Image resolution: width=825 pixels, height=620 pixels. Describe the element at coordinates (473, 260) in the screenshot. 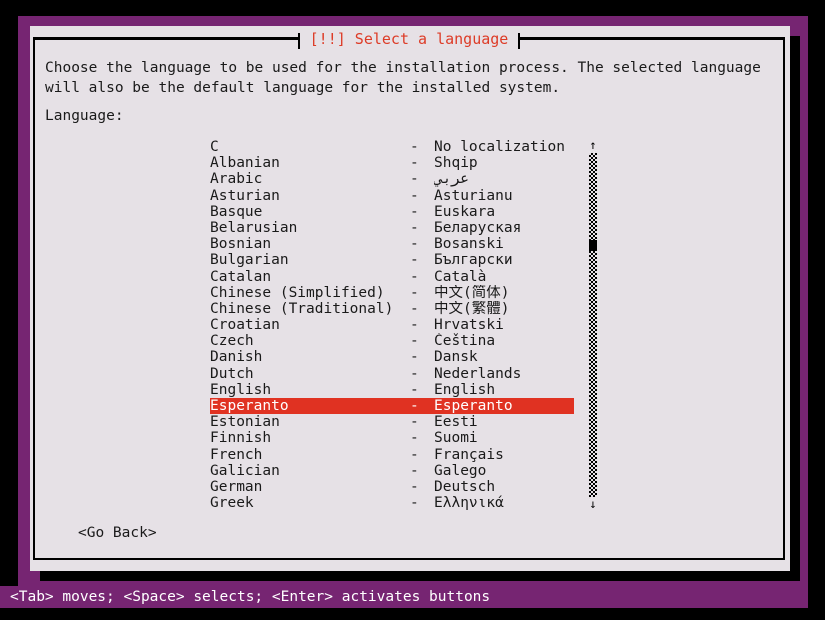

I see `language-name-native: Български` at that location.